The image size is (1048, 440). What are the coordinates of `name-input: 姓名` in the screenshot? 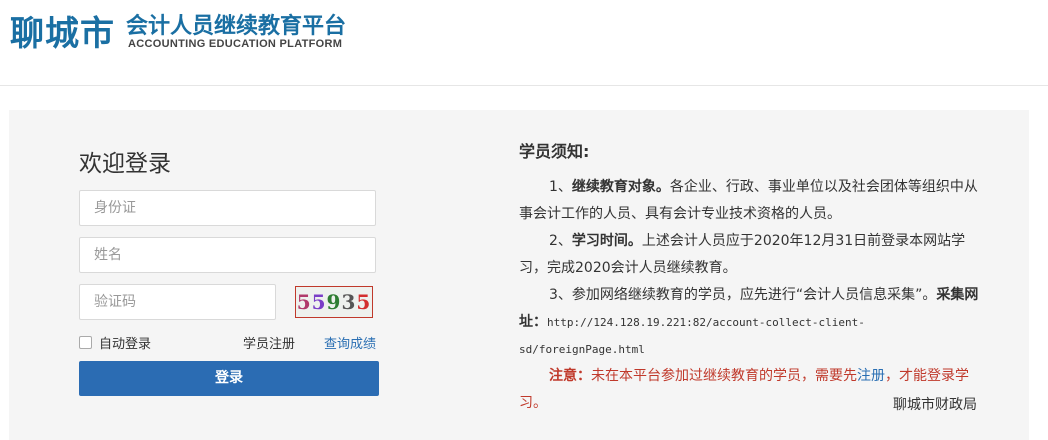 It's located at (227, 255).